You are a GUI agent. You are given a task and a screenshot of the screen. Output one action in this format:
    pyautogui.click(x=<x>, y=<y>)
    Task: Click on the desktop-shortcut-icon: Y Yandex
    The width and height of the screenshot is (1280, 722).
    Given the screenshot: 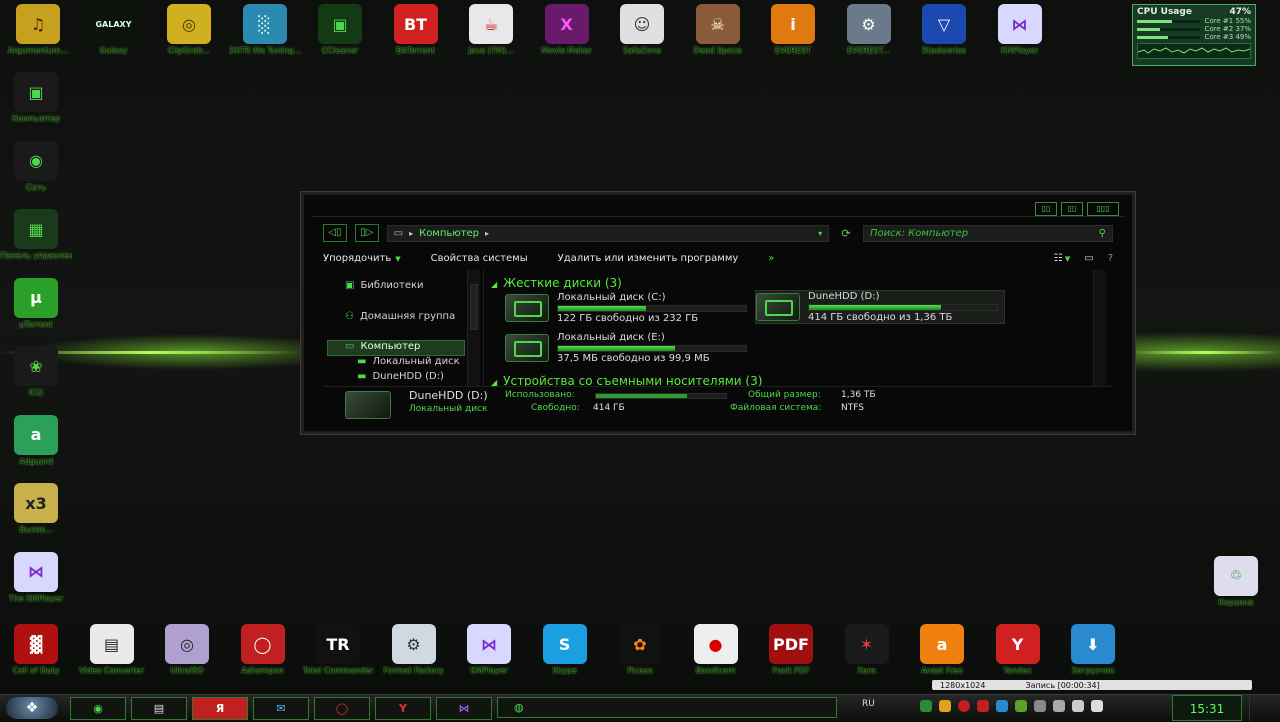 What is the action you would take?
    pyautogui.click(x=1018, y=649)
    